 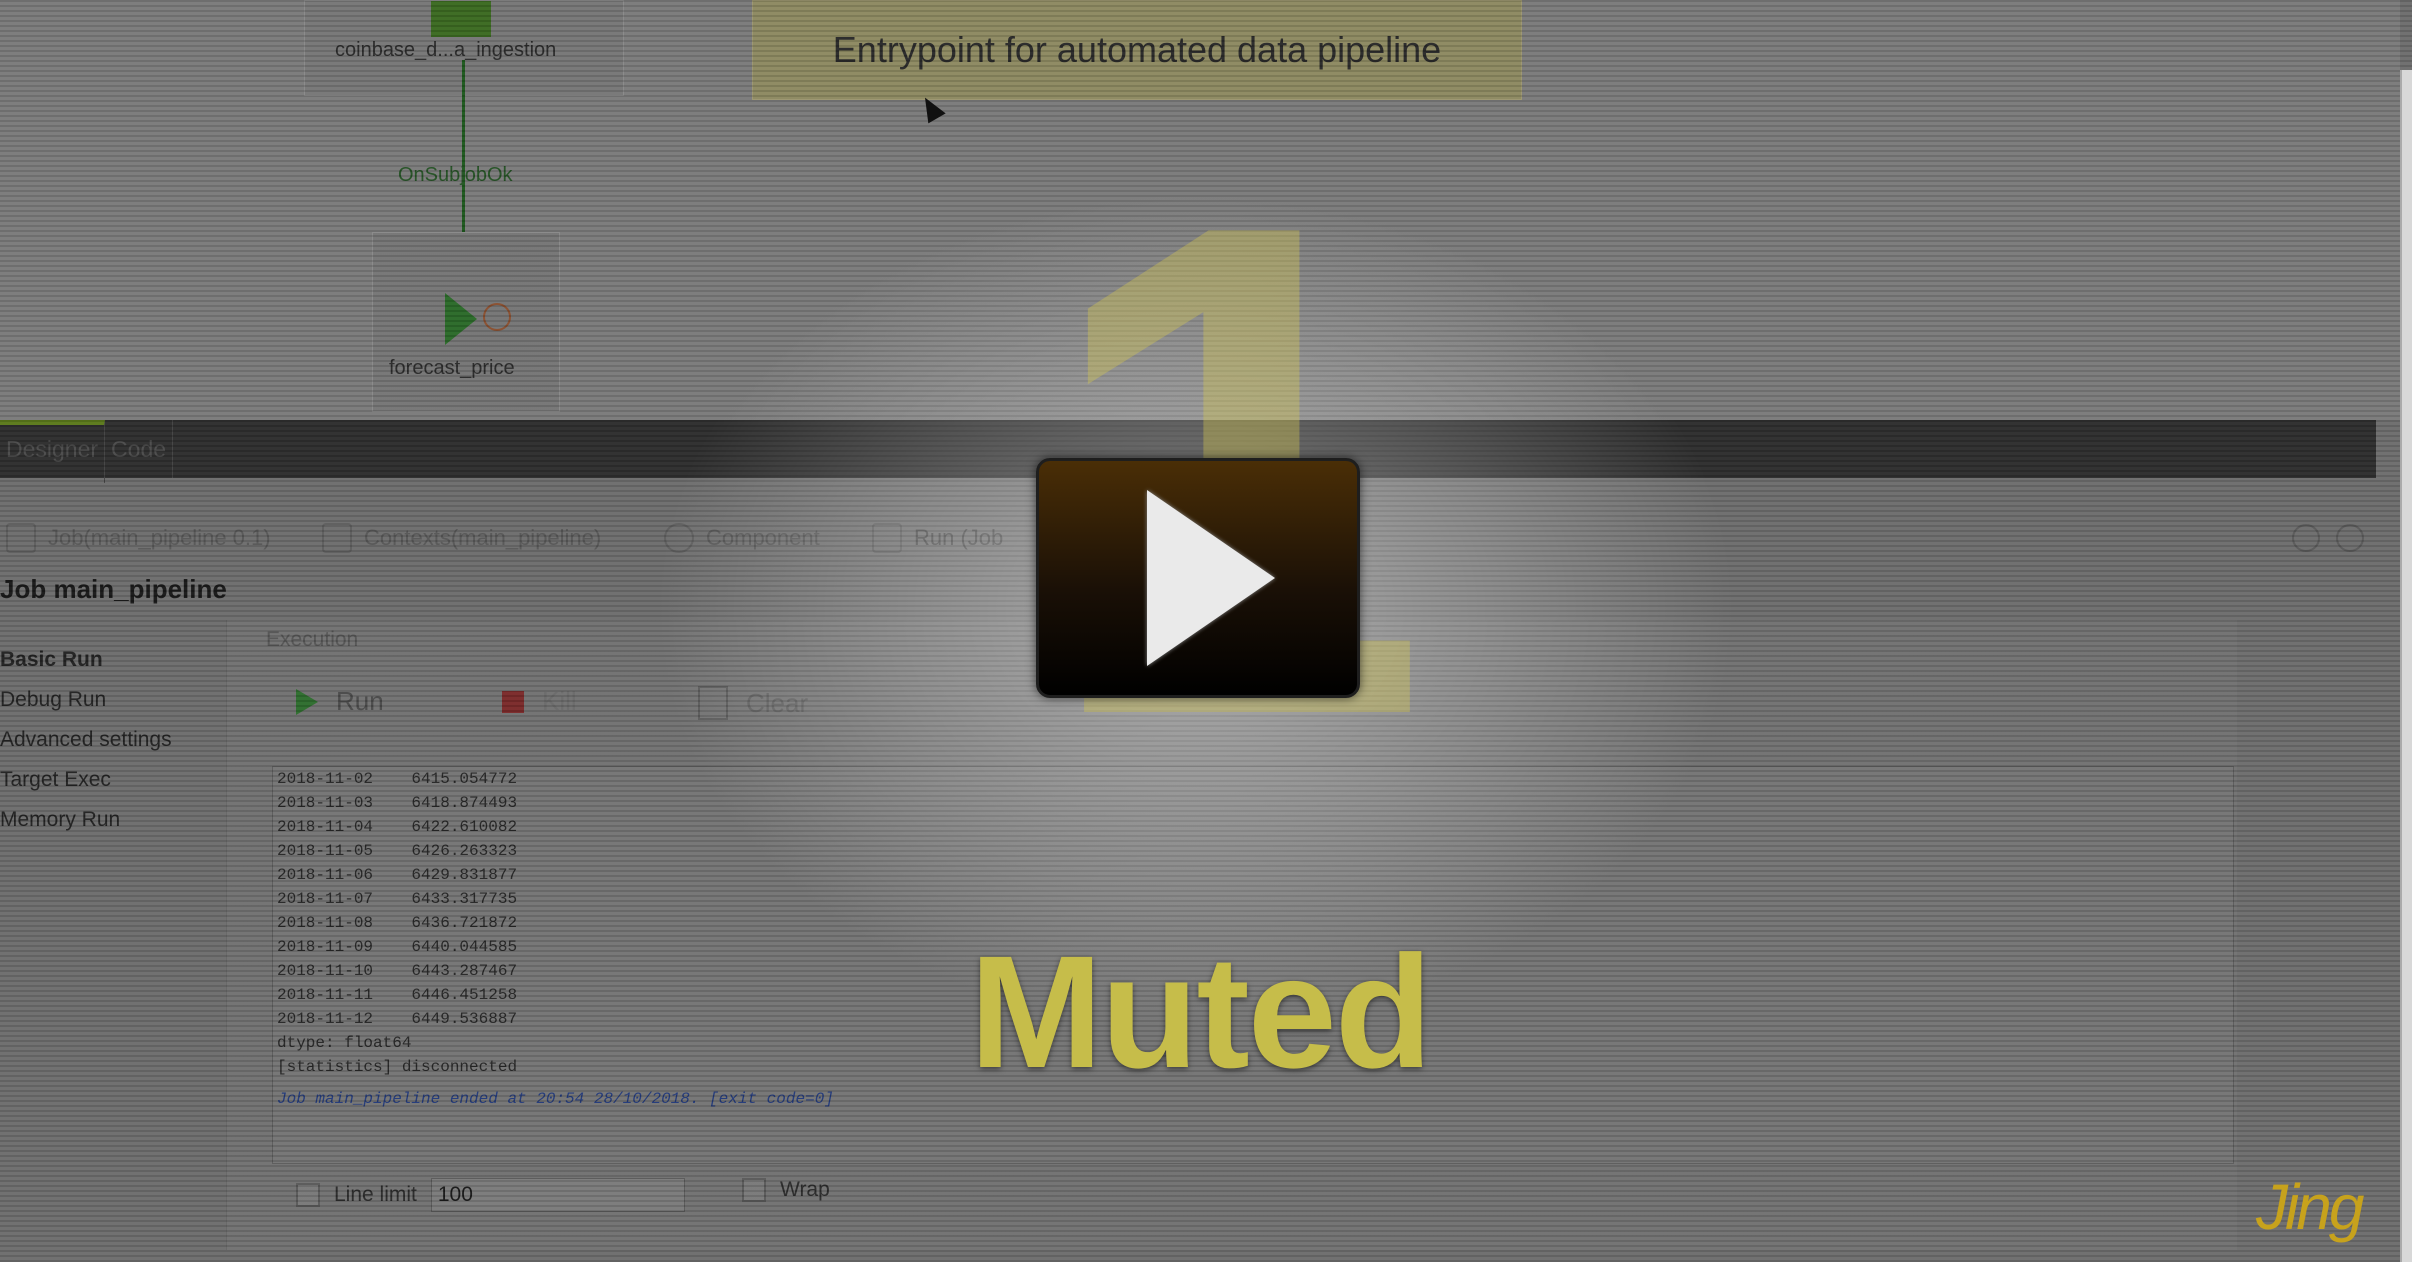 What do you see at coordinates (375, 1194) in the screenshot?
I see `line-limit-label: Line limit` at bounding box center [375, 1194].